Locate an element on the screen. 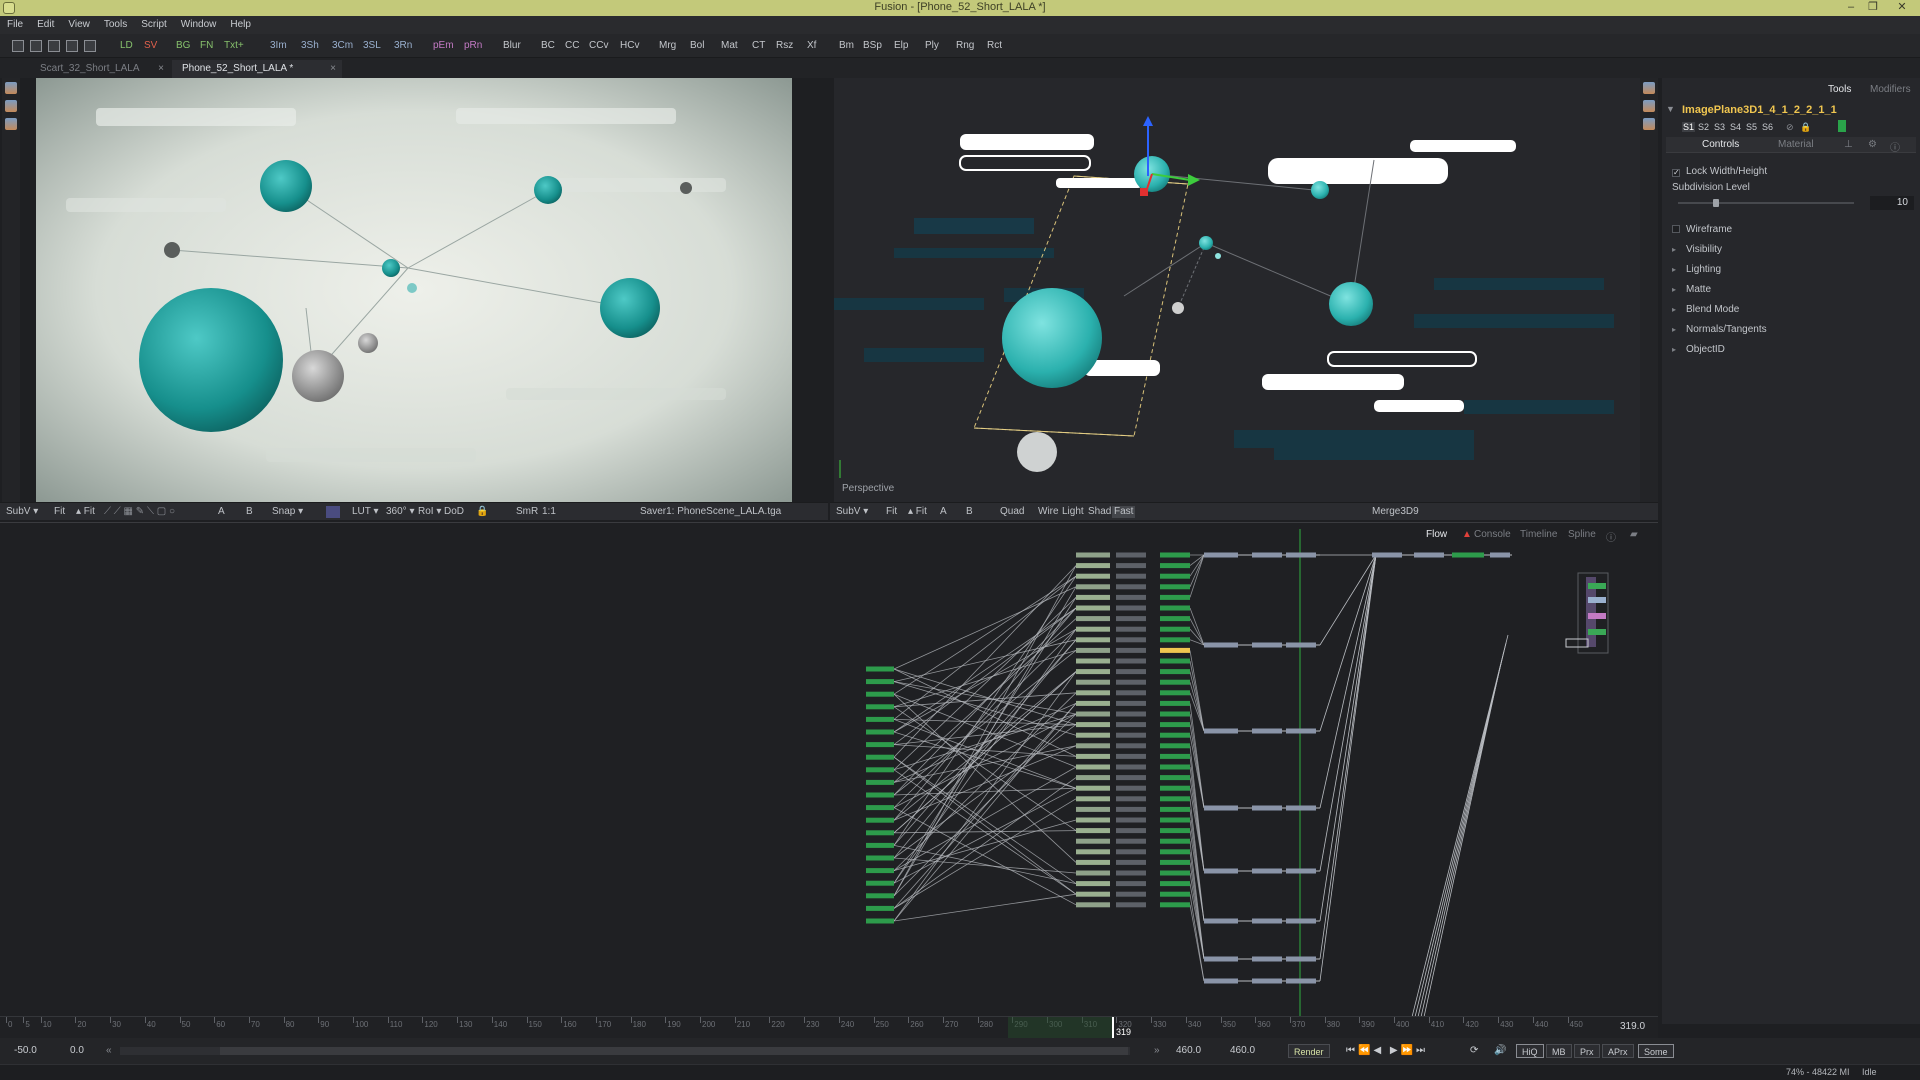  menu-window: Window is located at coordinates (199, 25).